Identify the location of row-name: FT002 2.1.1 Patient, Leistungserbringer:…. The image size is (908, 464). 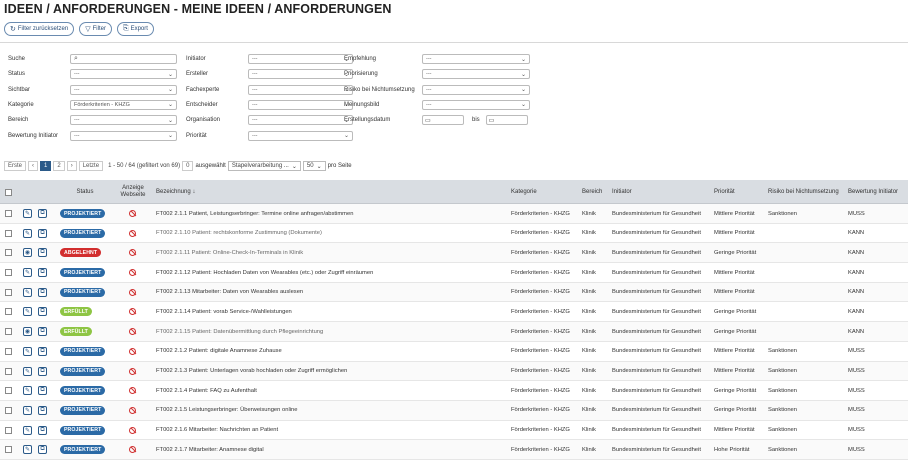
(254, 213).